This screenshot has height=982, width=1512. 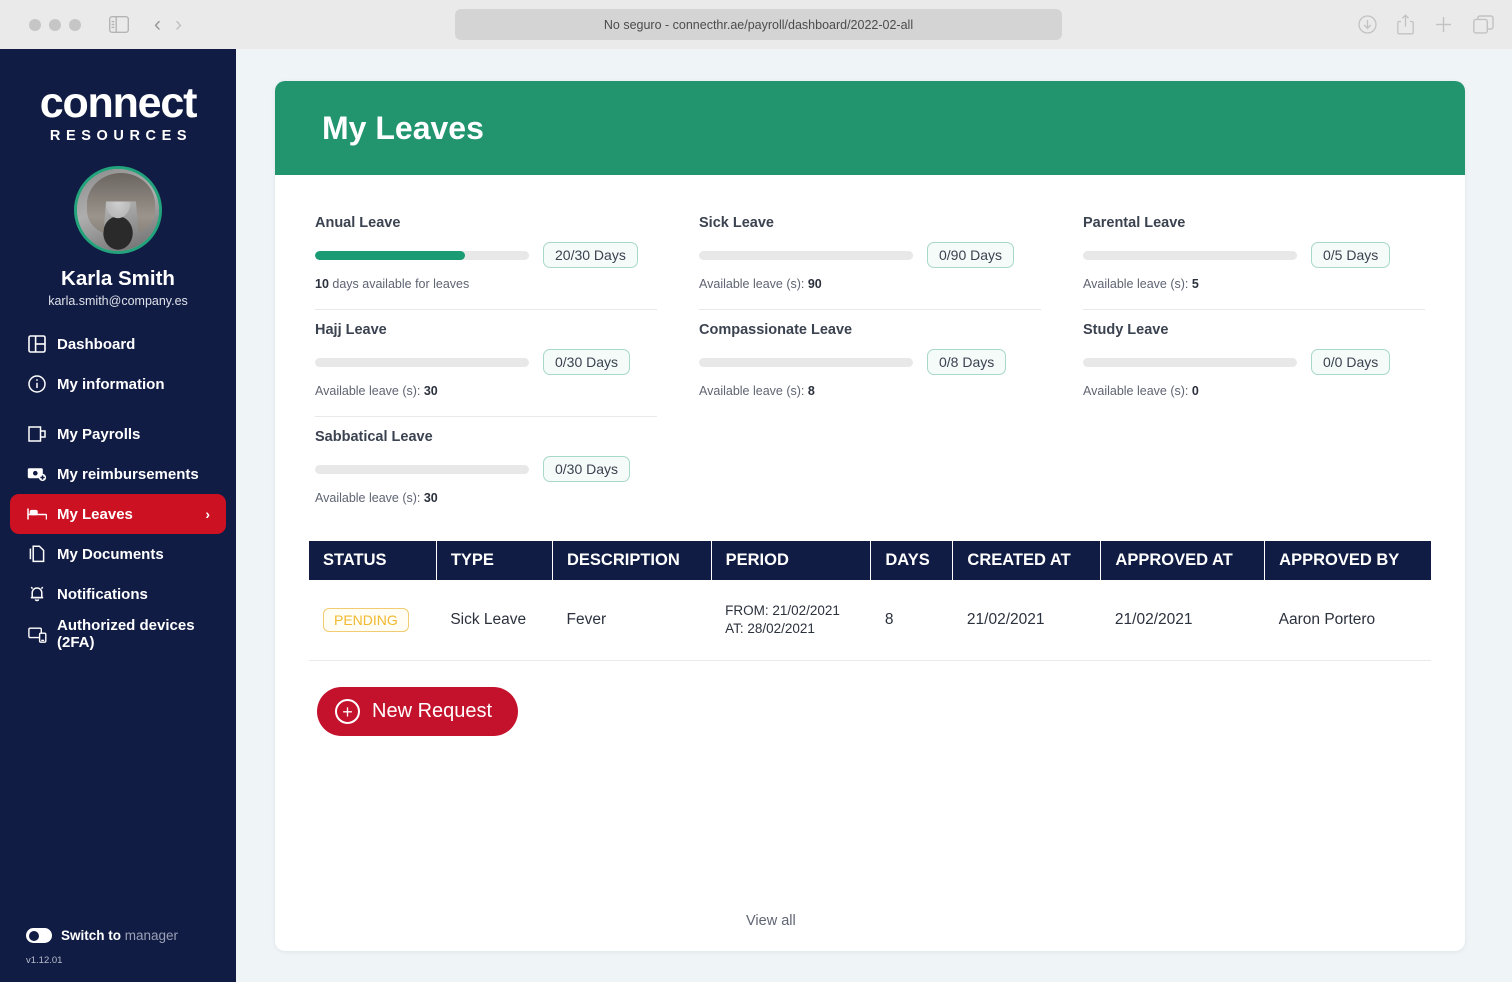 What do you see at coordinates (75, 24) in the screenshot?
I see `maximize-window-button` at bounding box center [75, 24].